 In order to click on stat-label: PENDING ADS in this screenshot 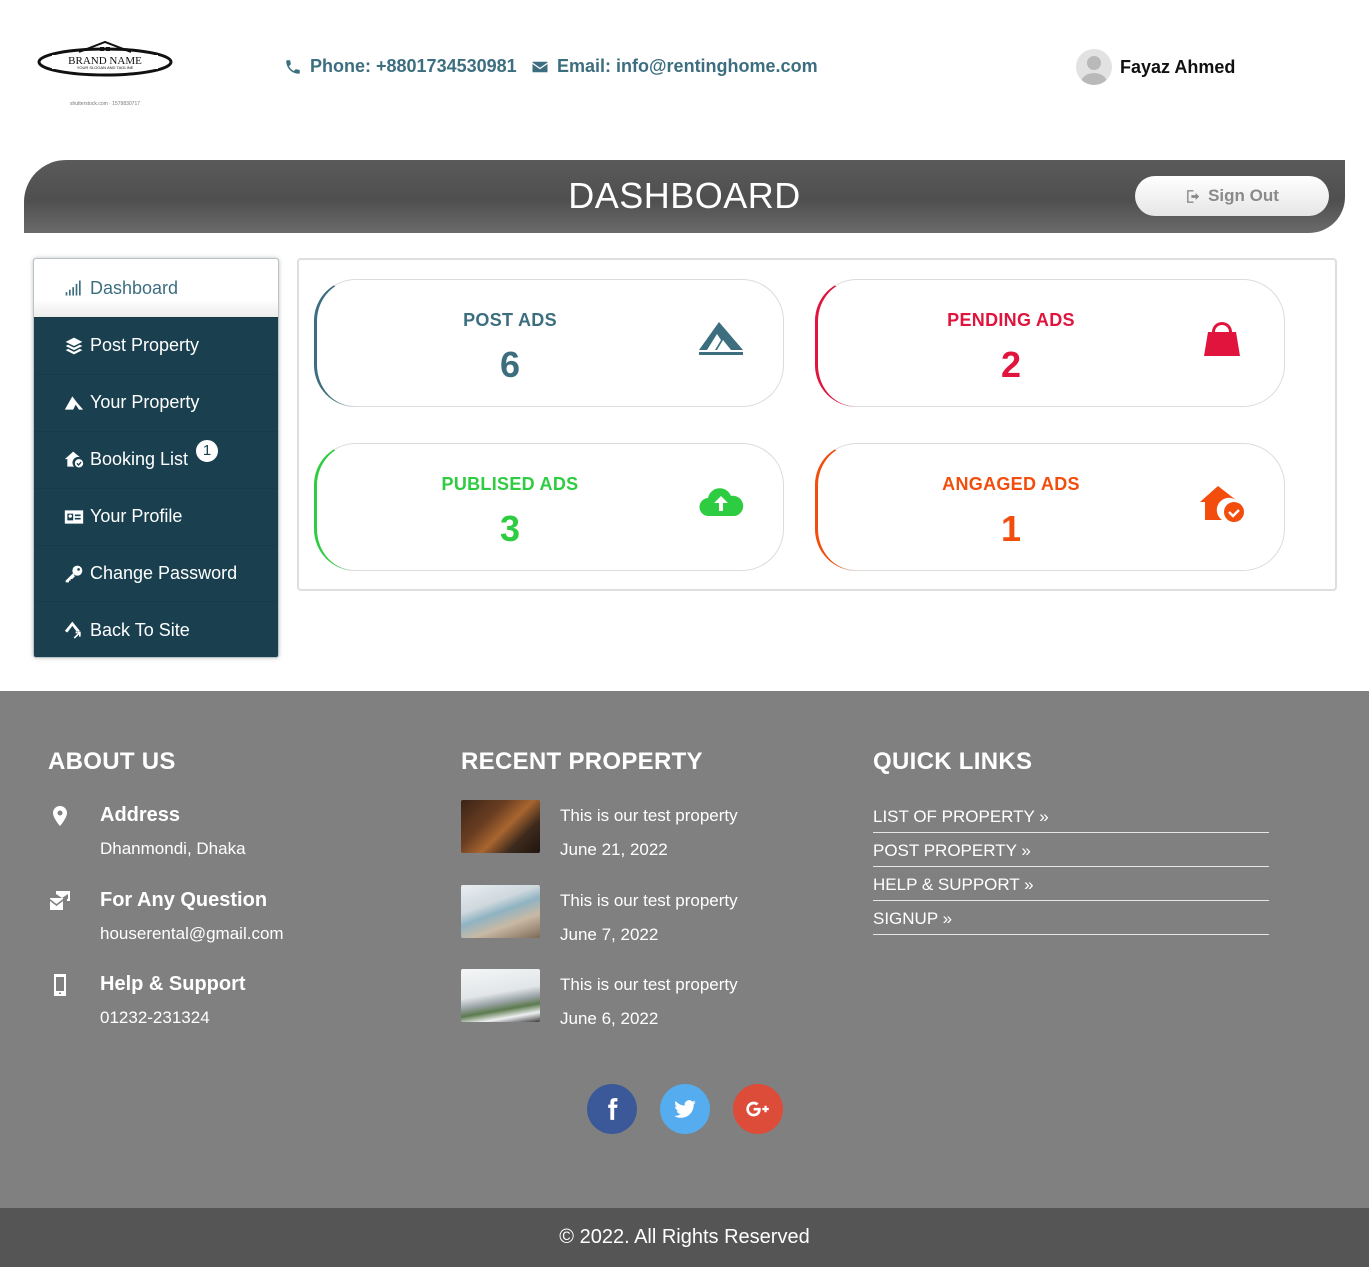, I will do `click(1011, 320)`.